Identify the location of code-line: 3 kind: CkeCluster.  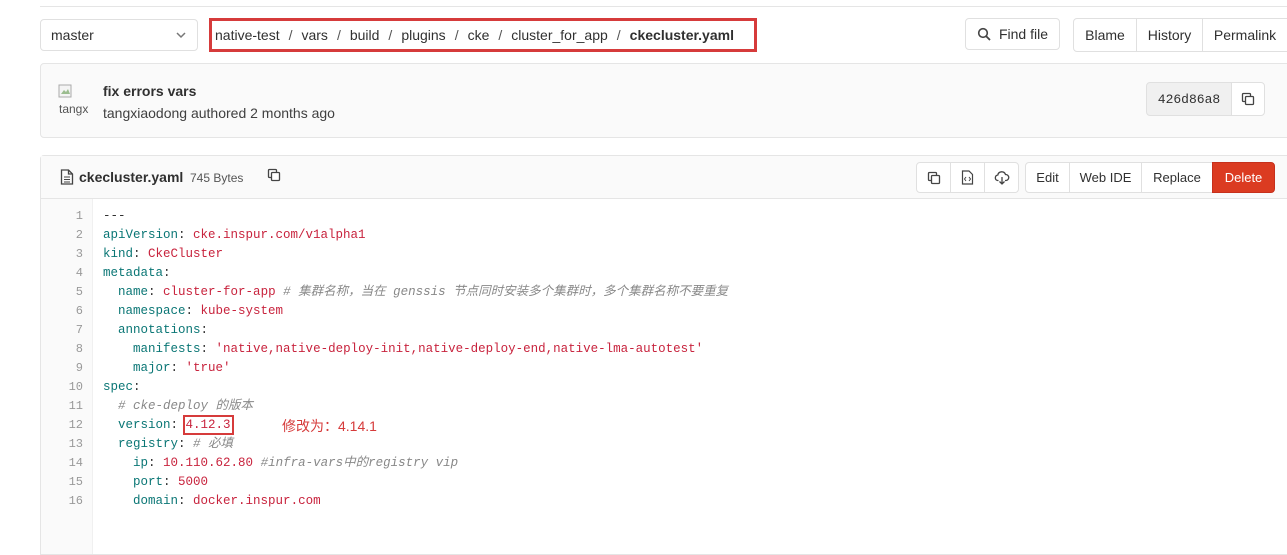
(664, 254).